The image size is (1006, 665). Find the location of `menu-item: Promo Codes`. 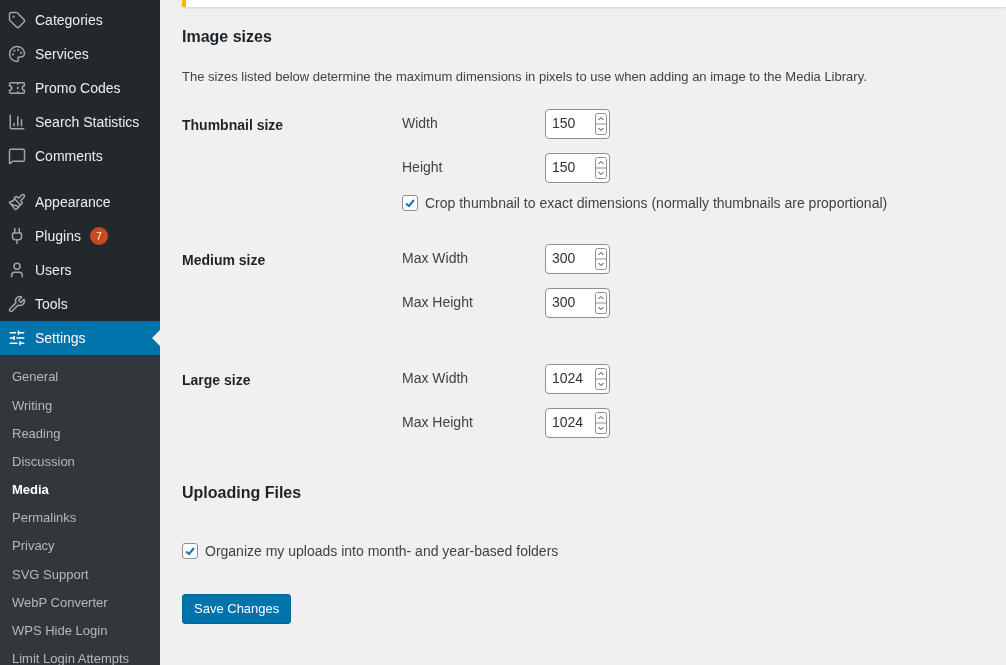

menu-item: Promo Codes is located at coordinates (80, 88).